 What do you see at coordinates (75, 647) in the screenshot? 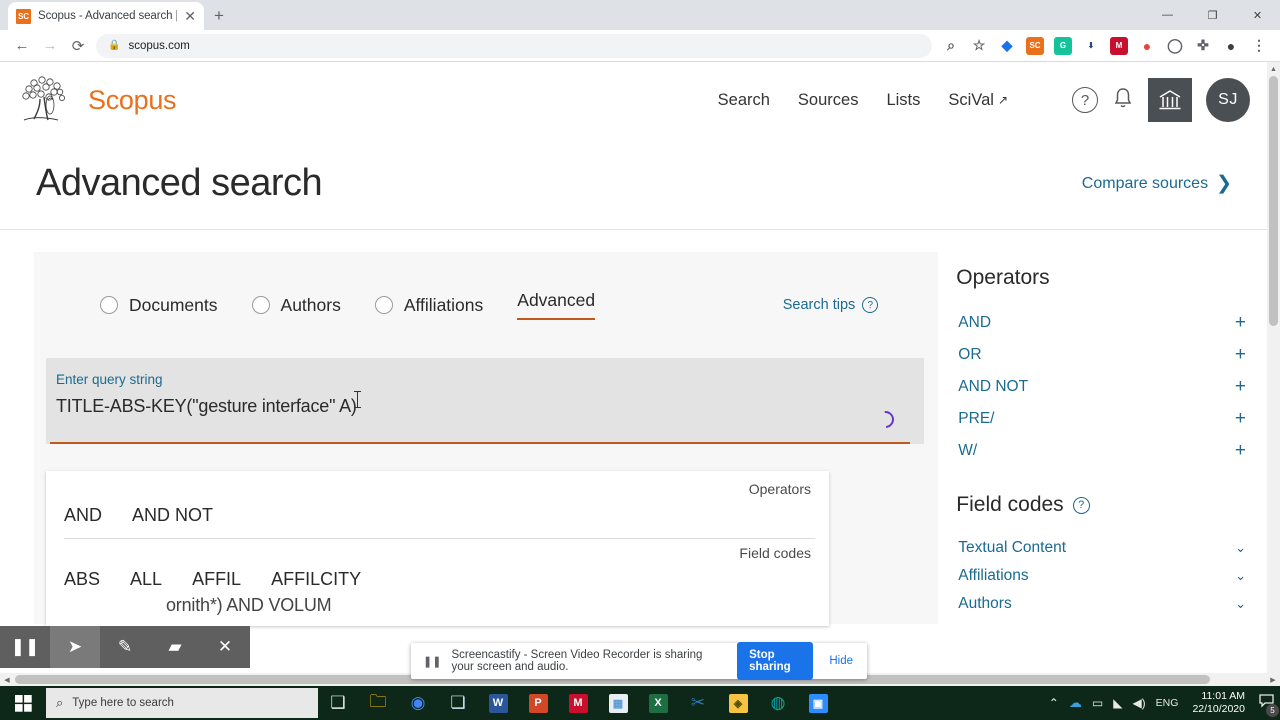
I see `pointer-tool-button: ➤` at bounding box center [75, 647].